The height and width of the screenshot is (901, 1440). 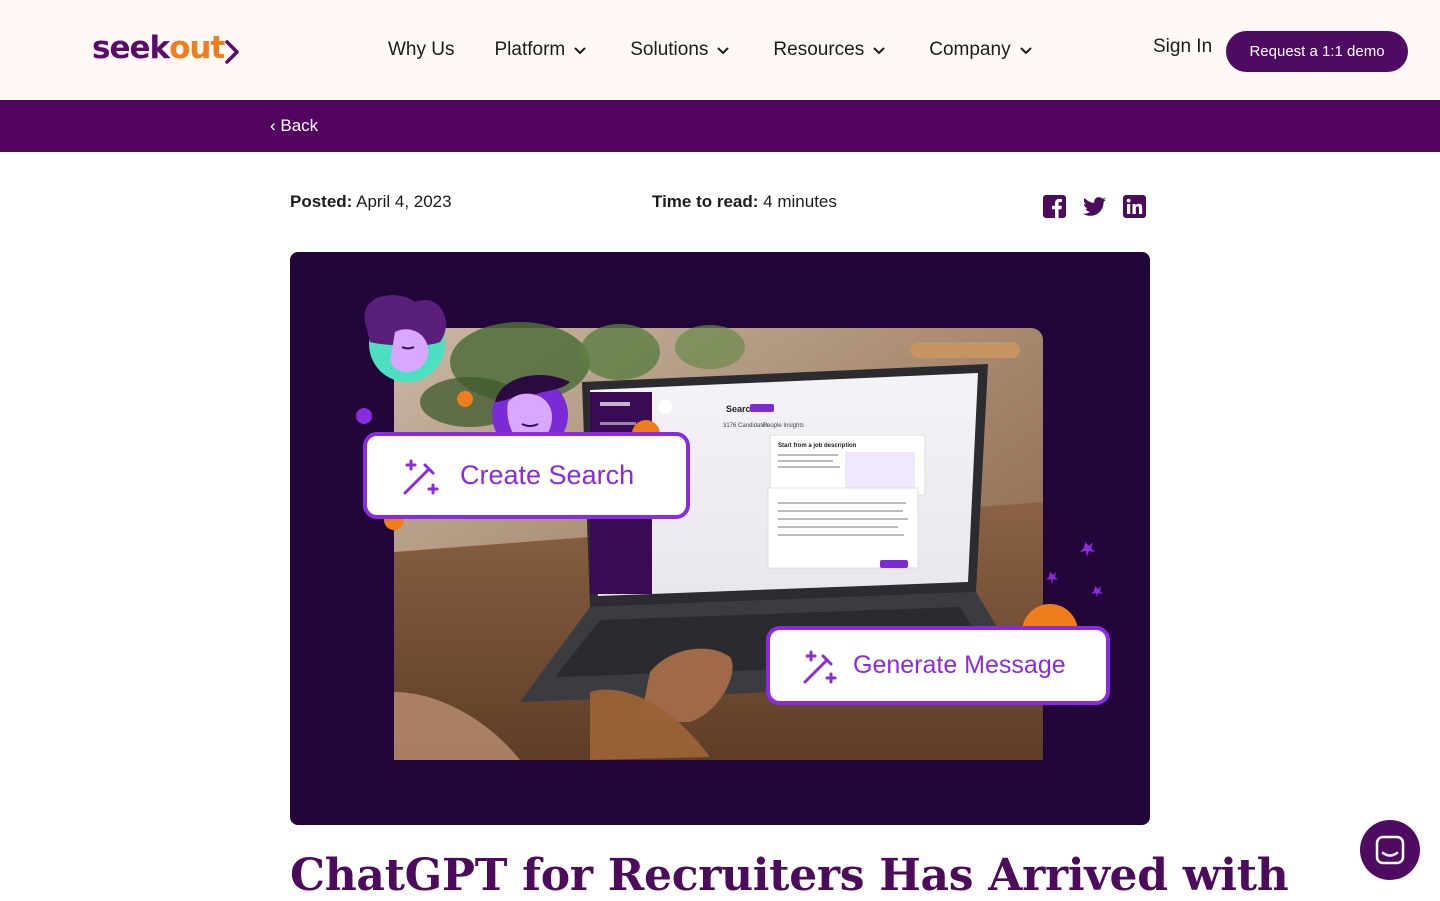 What do you see at coordinates (959, 665) in the screenshot?
I see `generate-message-label: Generate Message` at bounding box center [959, 665].